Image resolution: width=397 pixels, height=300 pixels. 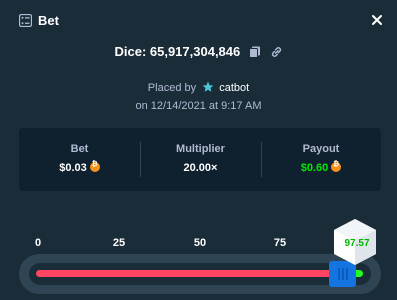 I want to click on placed-on-date: on 12/14/2021 at 9:17 AM, so click(x=198, y=106).